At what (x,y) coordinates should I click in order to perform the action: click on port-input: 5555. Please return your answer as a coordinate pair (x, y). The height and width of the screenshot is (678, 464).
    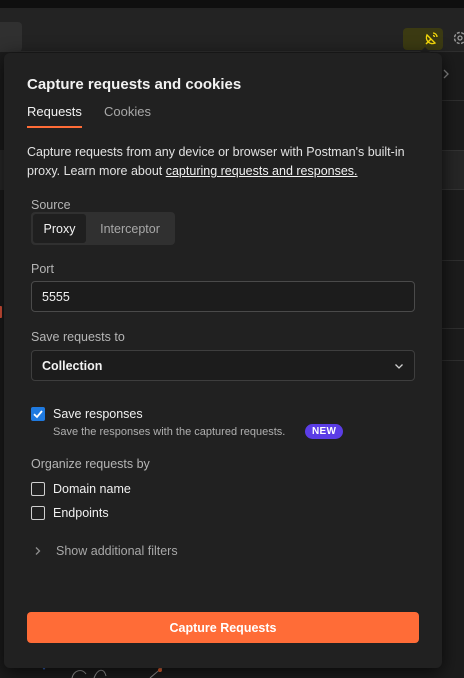
    Looking at the image, I should click on (223, 296).